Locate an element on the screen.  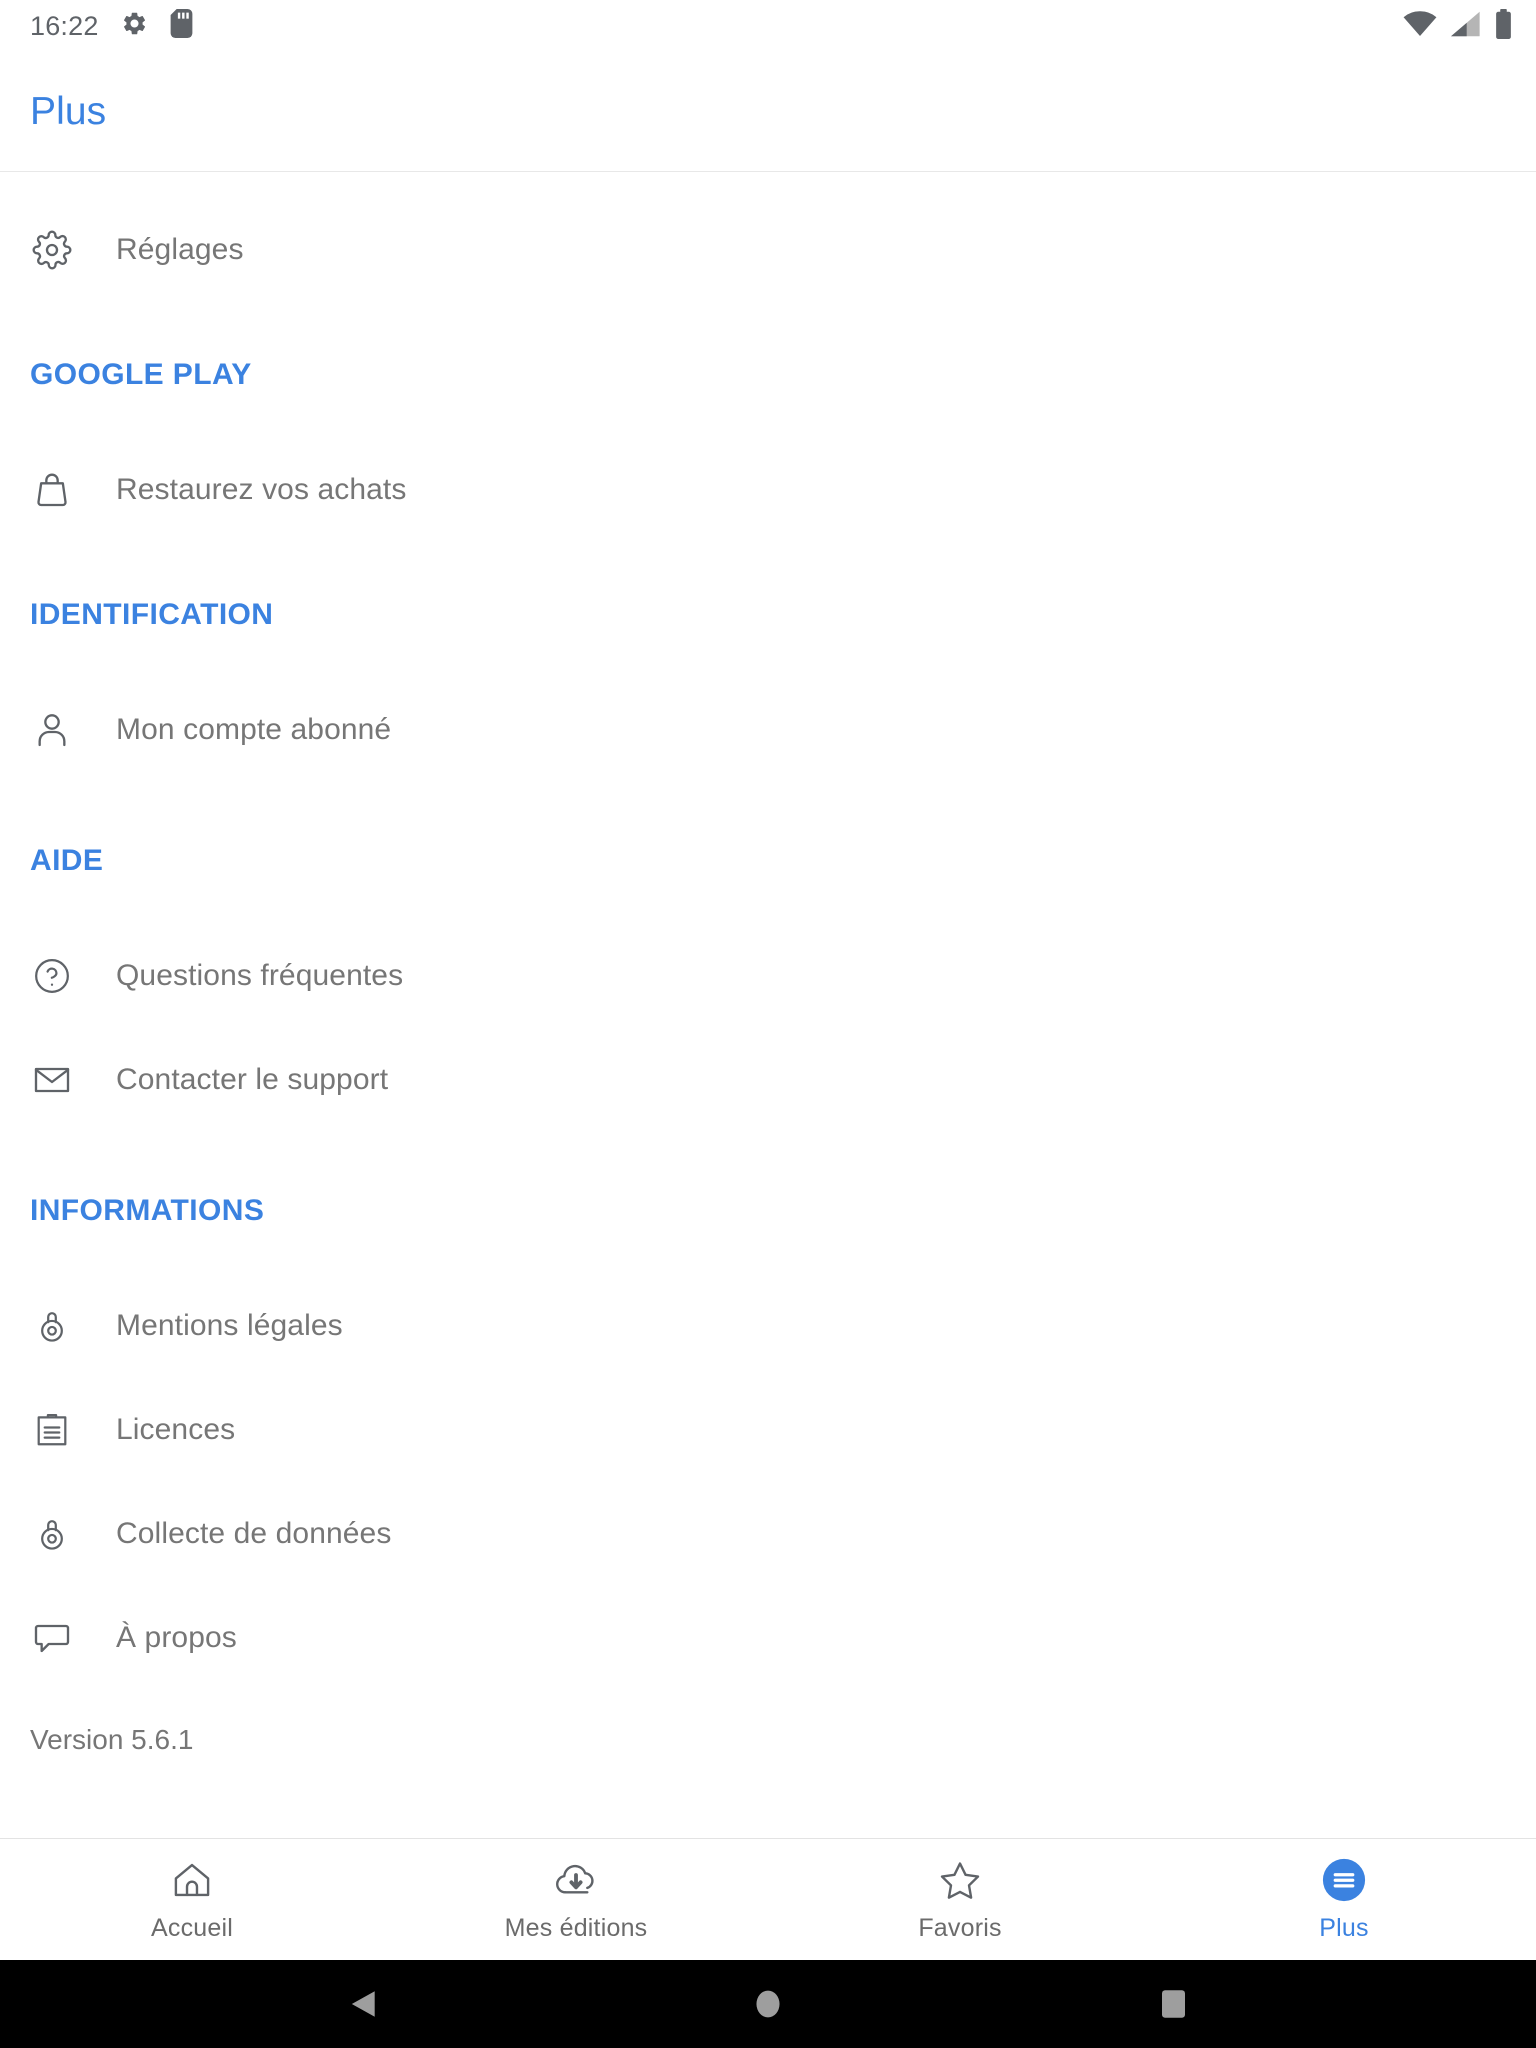
list-item-mentions-legales: Mentions légales is located at coordinates (768, 1326).